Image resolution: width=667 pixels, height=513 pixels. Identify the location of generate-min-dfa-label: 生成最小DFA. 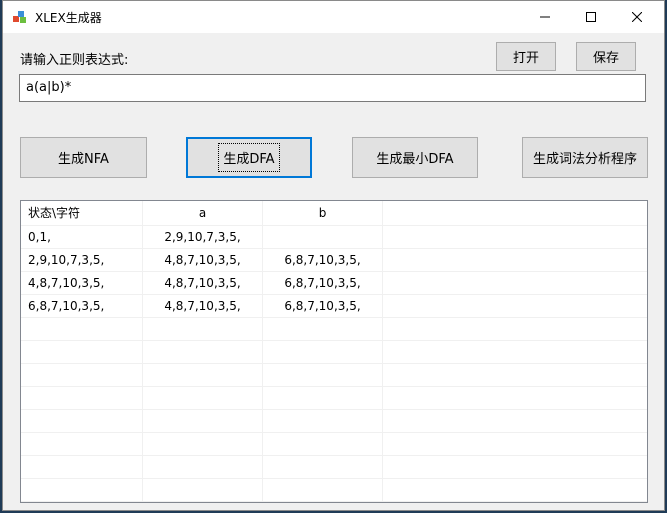
(415, 159).